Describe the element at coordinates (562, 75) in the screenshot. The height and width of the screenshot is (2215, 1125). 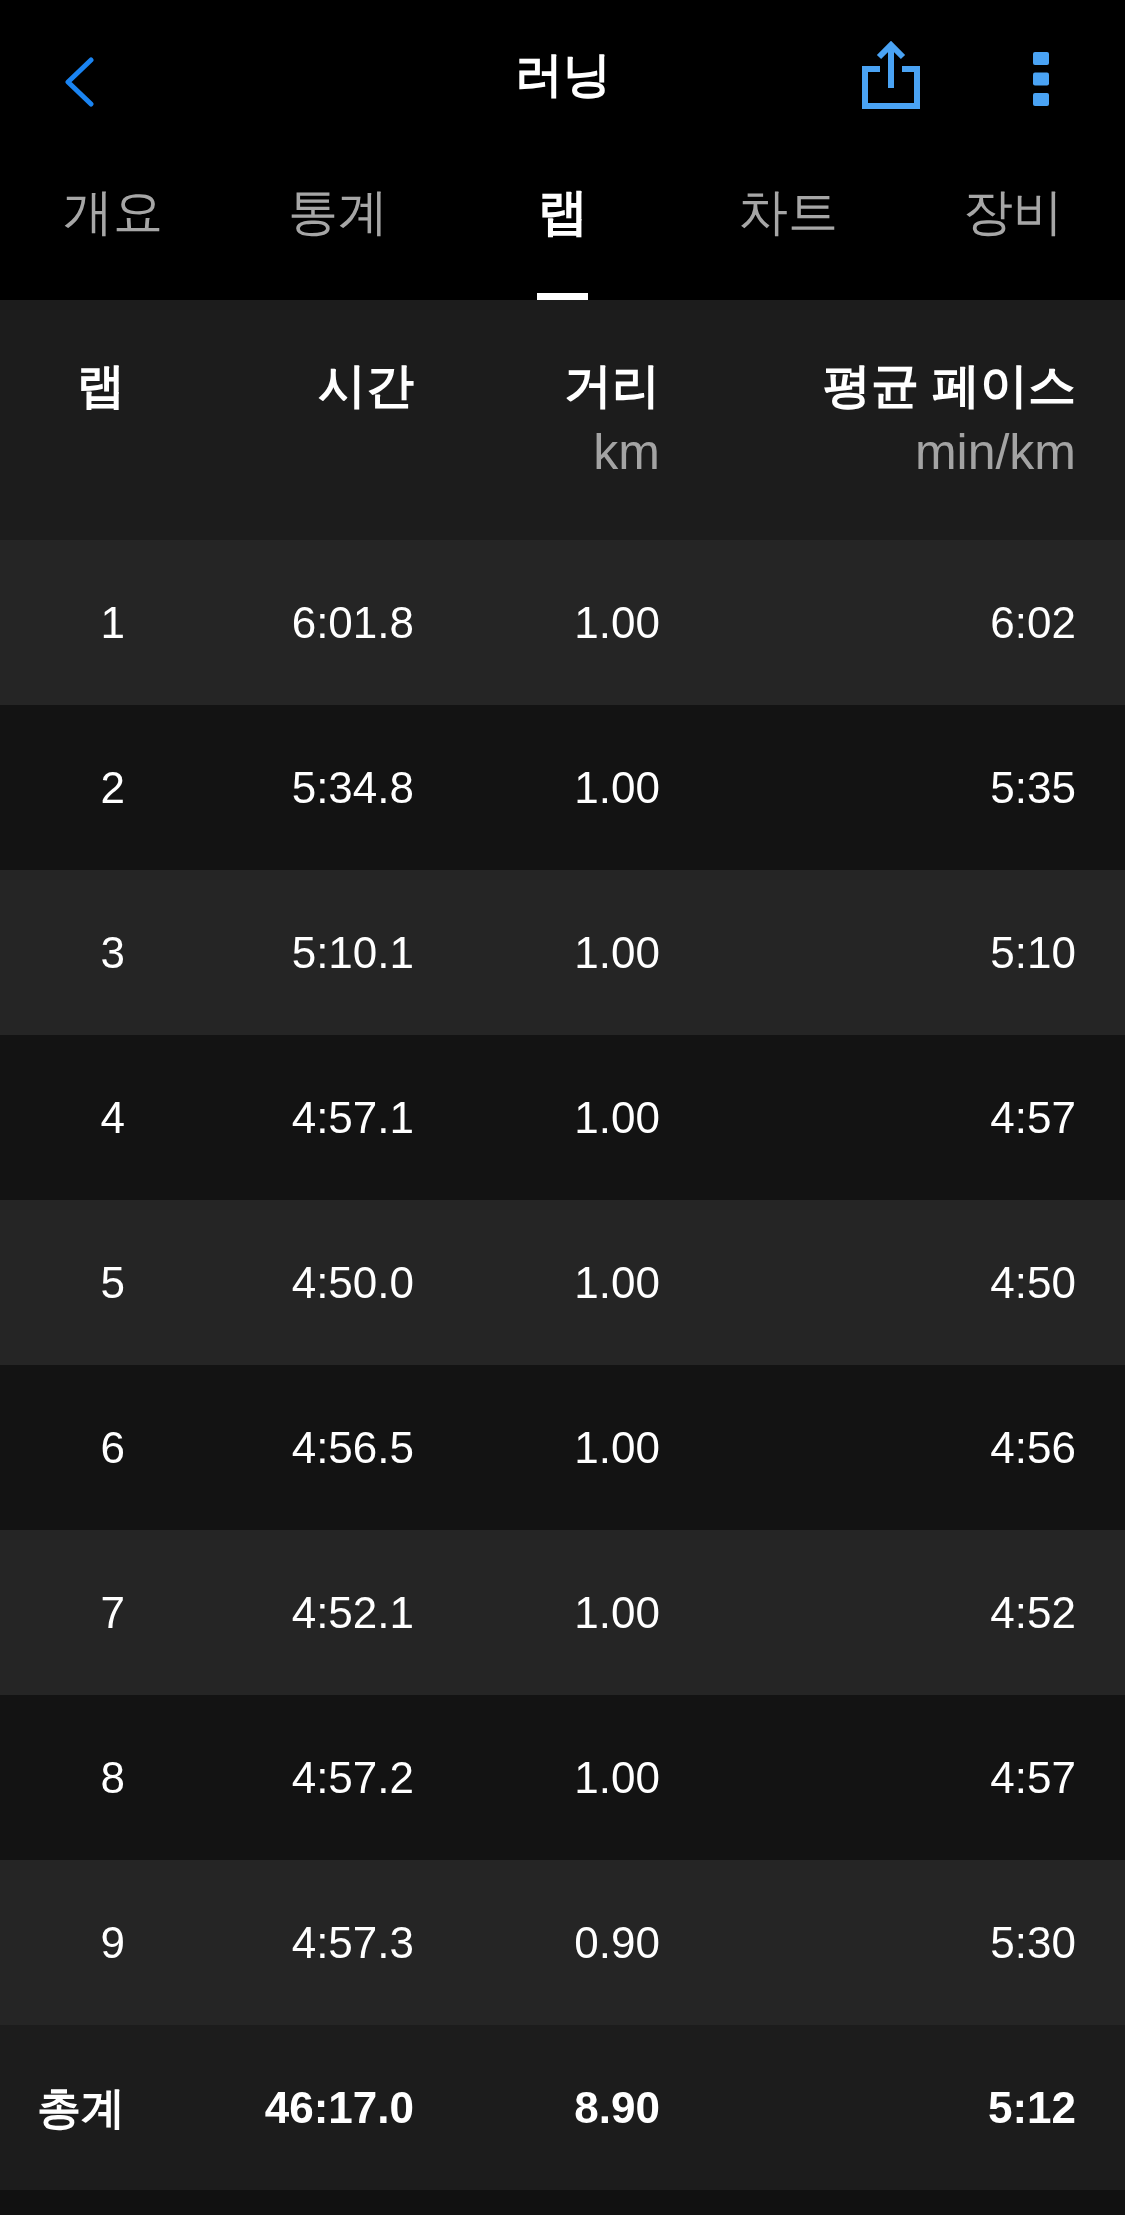
I see `screen-title: 러닝` at that location.